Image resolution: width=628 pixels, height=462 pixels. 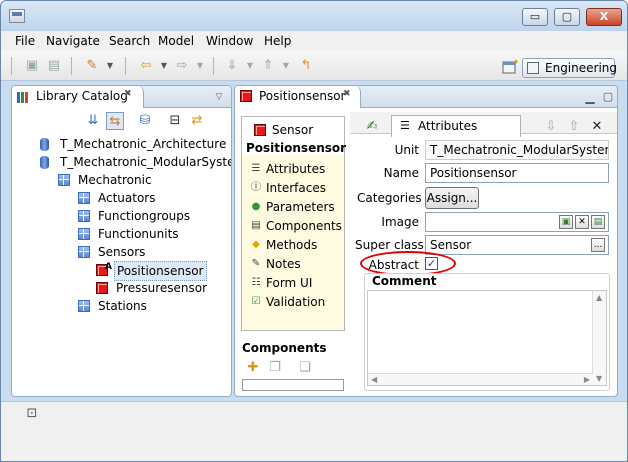 I want to click on add-component-icon: ✚, so click(x=253, y=368).